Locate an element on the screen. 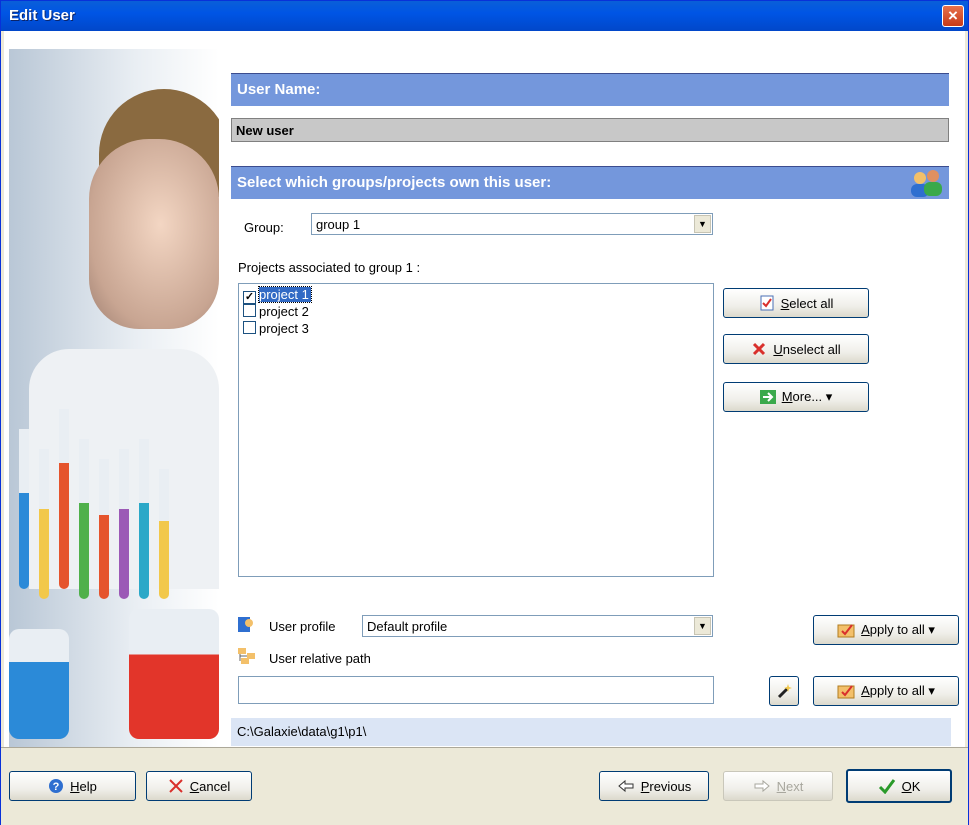 The height and width of the screenshot is (825, 969). group-label: Group: is located at coordinates (264, 227).